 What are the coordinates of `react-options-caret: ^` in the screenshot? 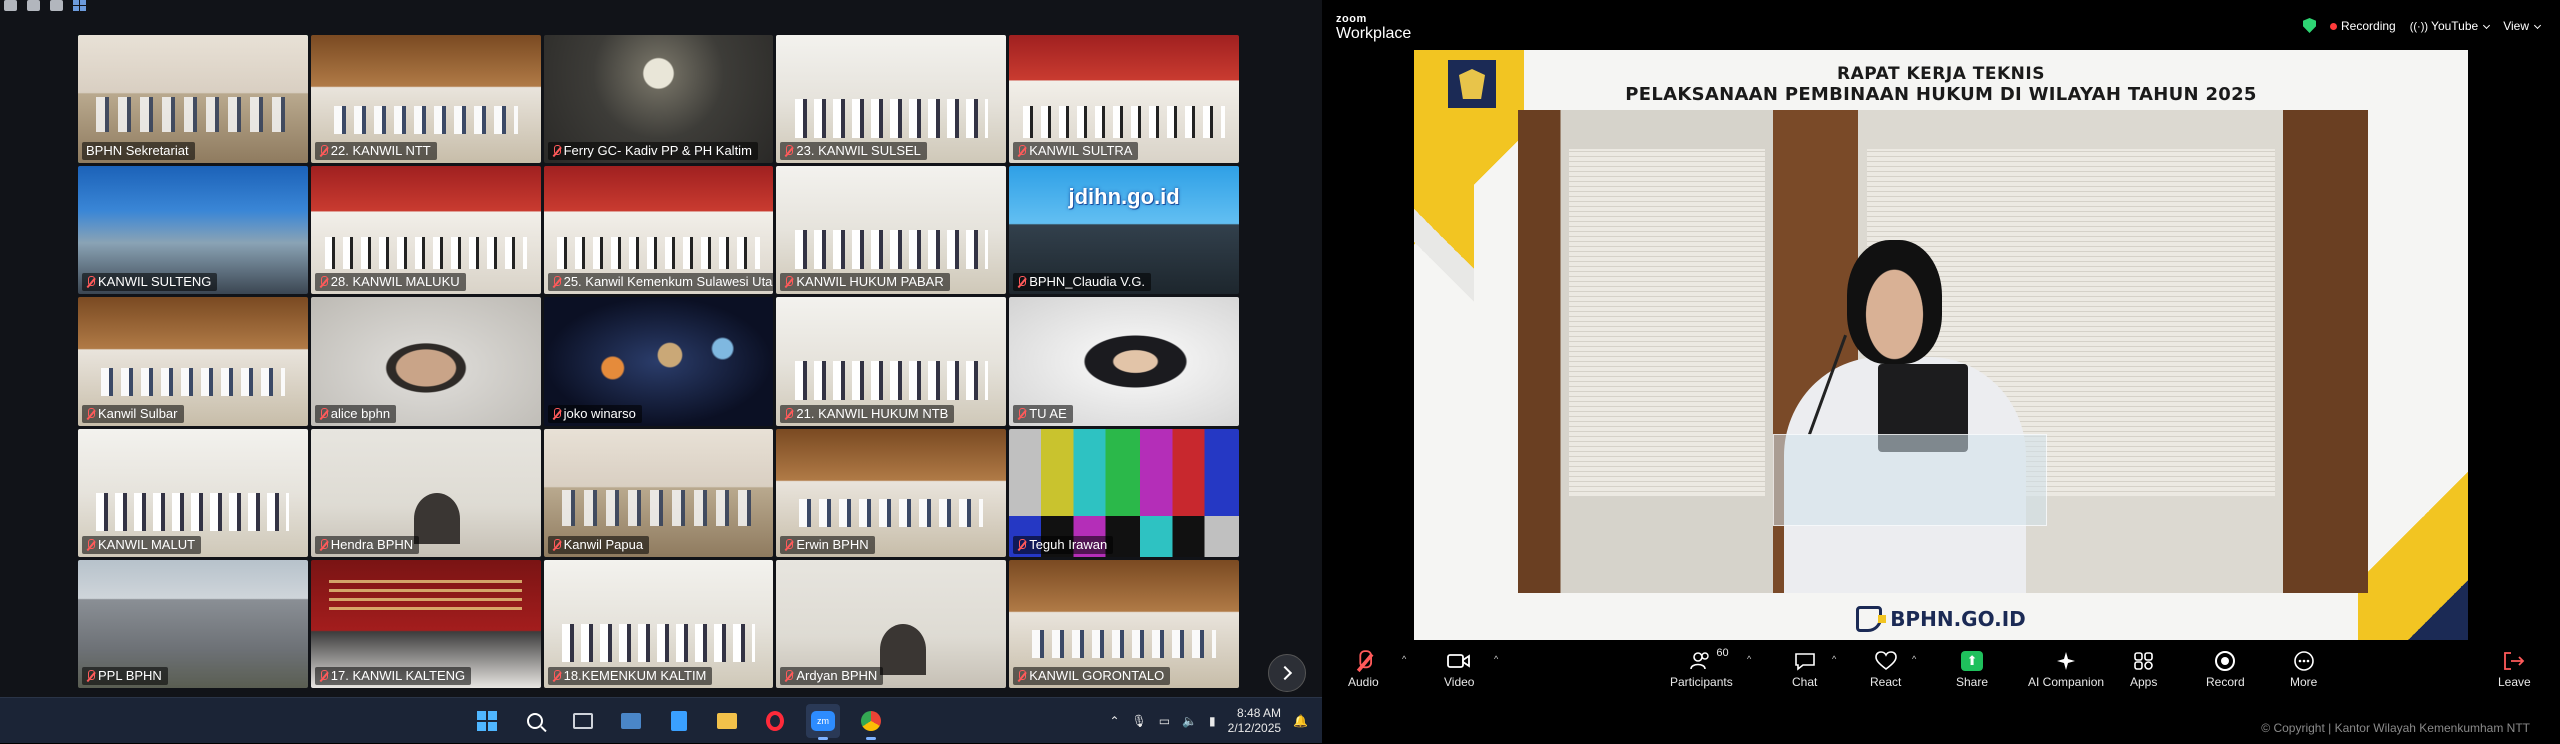 It's located at (1914, 659).